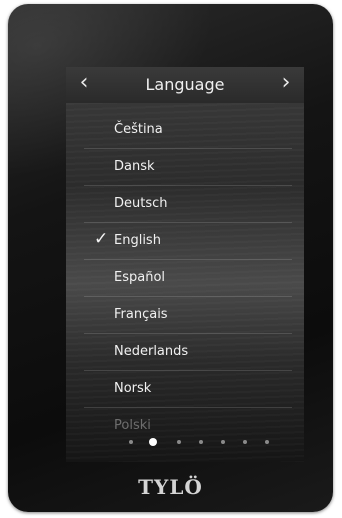 This screenshot has height=518, width=342. Describe the element at coordinates (286, 83) in the screenshot. I see `chevron-right-icon: ›` at that location.